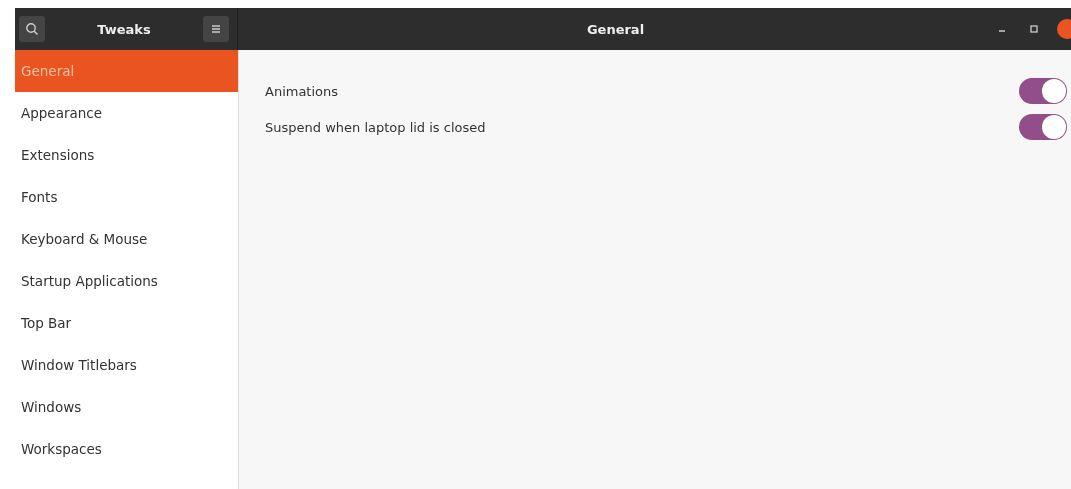 Image resolution: width=1071 pixels, height=489 pixels. What do you see at coordinates (126, 407) in the screenshot?
I see `sidebar-item: Windows` at bounding box center [126, 407].